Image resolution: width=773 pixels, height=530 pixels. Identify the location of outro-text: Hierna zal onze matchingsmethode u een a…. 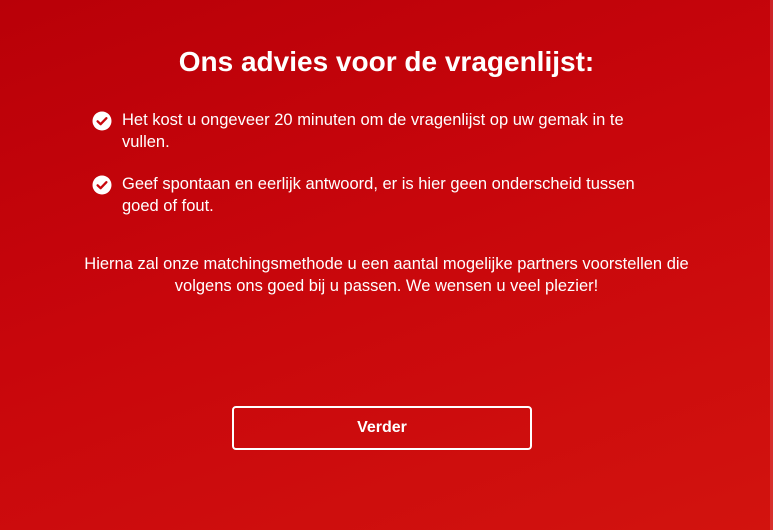
(386, 275).